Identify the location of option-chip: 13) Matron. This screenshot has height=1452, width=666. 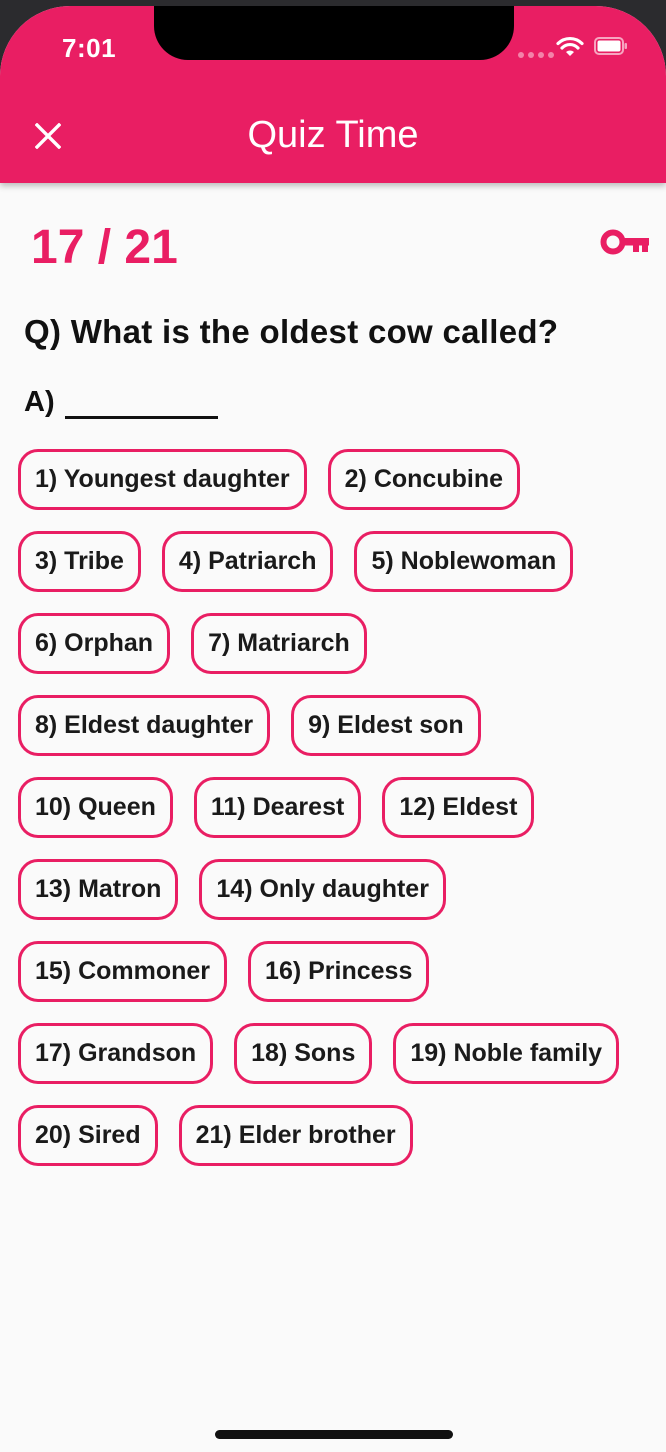
(98, 889).